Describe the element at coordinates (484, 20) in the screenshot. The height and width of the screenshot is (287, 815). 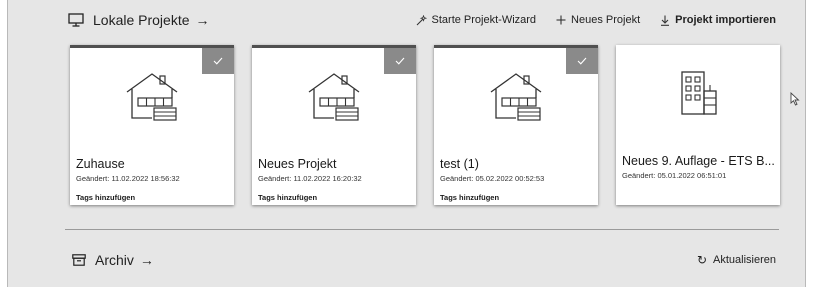
I see `start-wizard-label: Starte Projekt-Wizard` at that location.